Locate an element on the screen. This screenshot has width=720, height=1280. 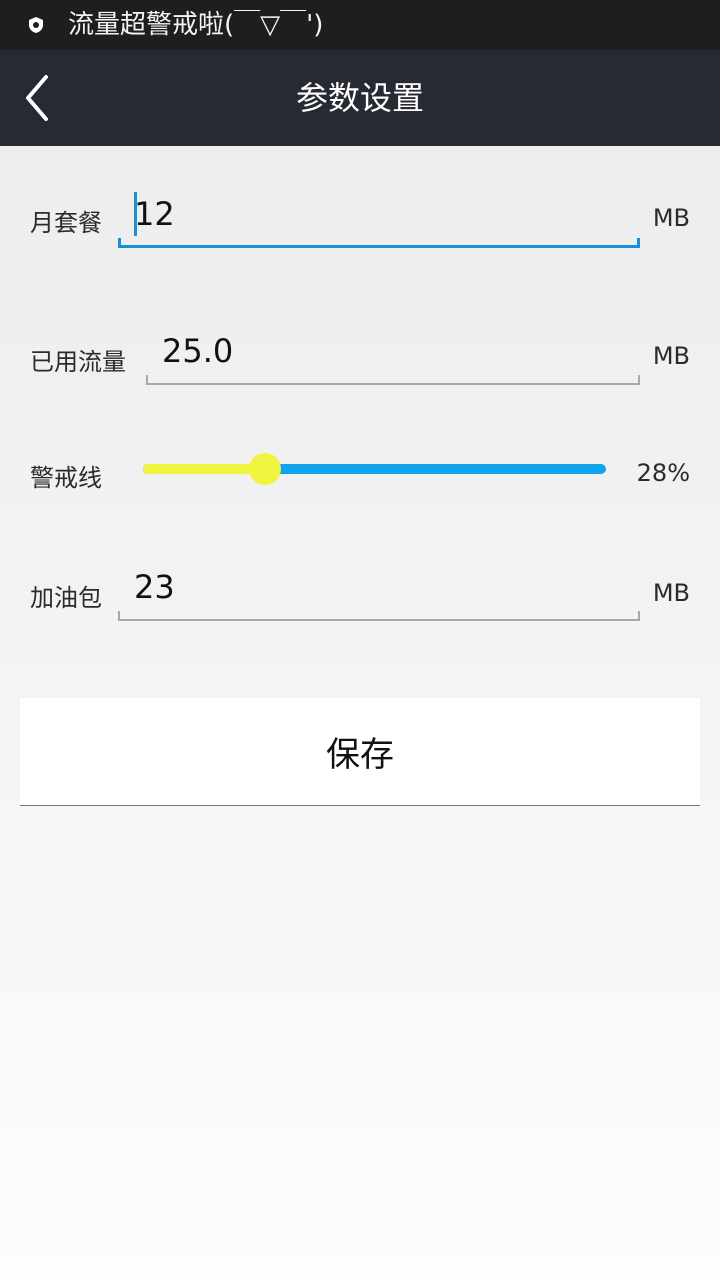
used-data-label: 已用流量 is located at coordinates (78, 362).